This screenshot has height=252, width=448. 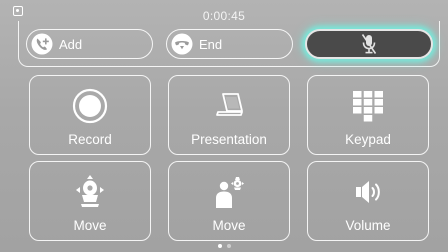 What do you see at coordinates (368, 106) in the screenshot?
I see `keypad-grid-icon` at bounding box center [368, 106].